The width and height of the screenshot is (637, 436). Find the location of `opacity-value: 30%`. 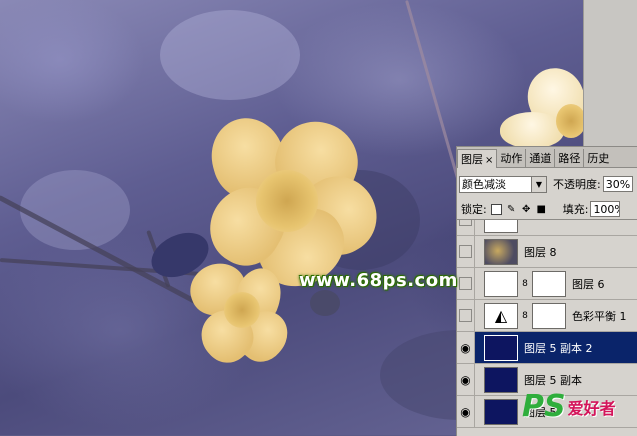

opacity-value: 30% is located at coordinates (618, 184).